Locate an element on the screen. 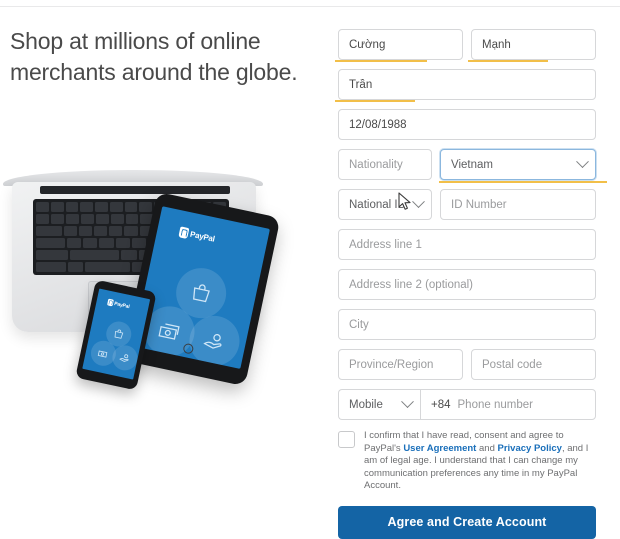 Image resolution: width=620 pixels, height=539 pixels. hand-coin-icon is located at coordinates (212, 341).